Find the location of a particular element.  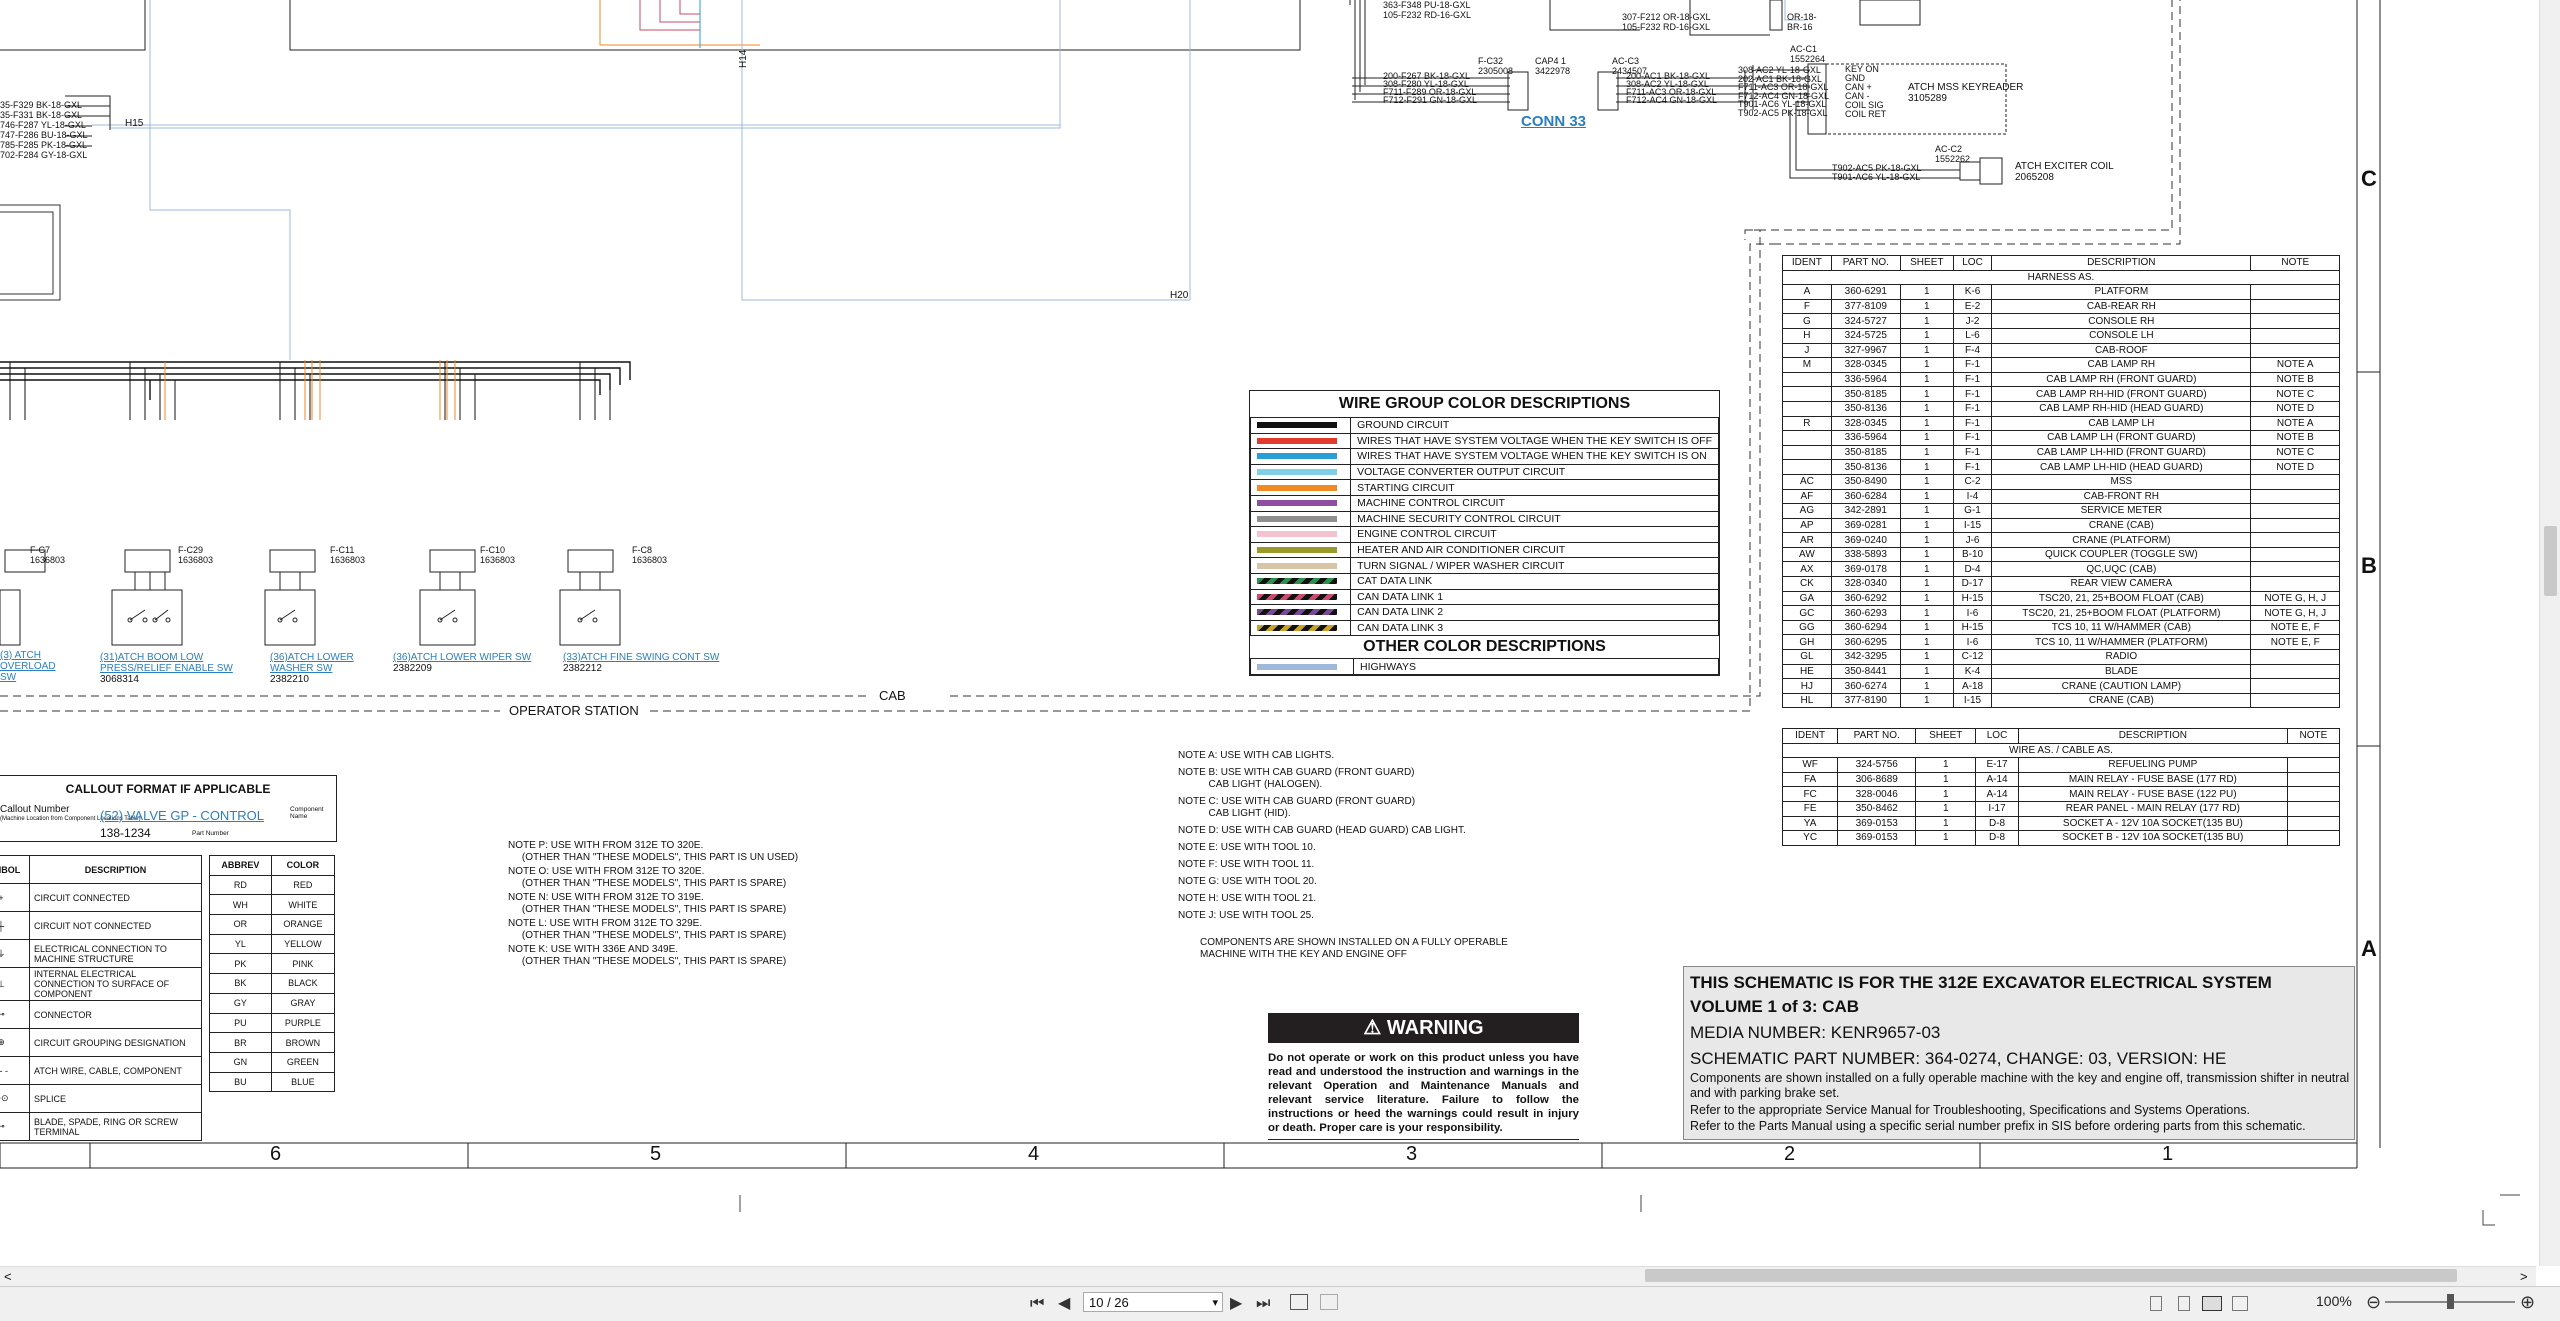

table-cell: 350-8136 is located at coordinates (1865, 408).